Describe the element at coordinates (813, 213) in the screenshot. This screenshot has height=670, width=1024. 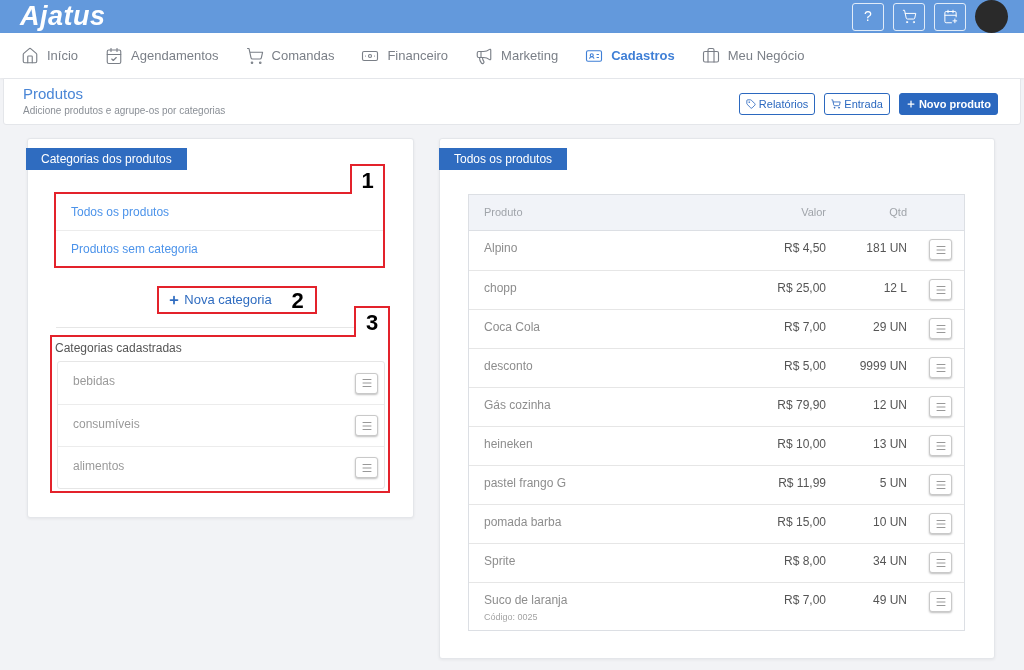
I see `column-header: Valor` at that location.